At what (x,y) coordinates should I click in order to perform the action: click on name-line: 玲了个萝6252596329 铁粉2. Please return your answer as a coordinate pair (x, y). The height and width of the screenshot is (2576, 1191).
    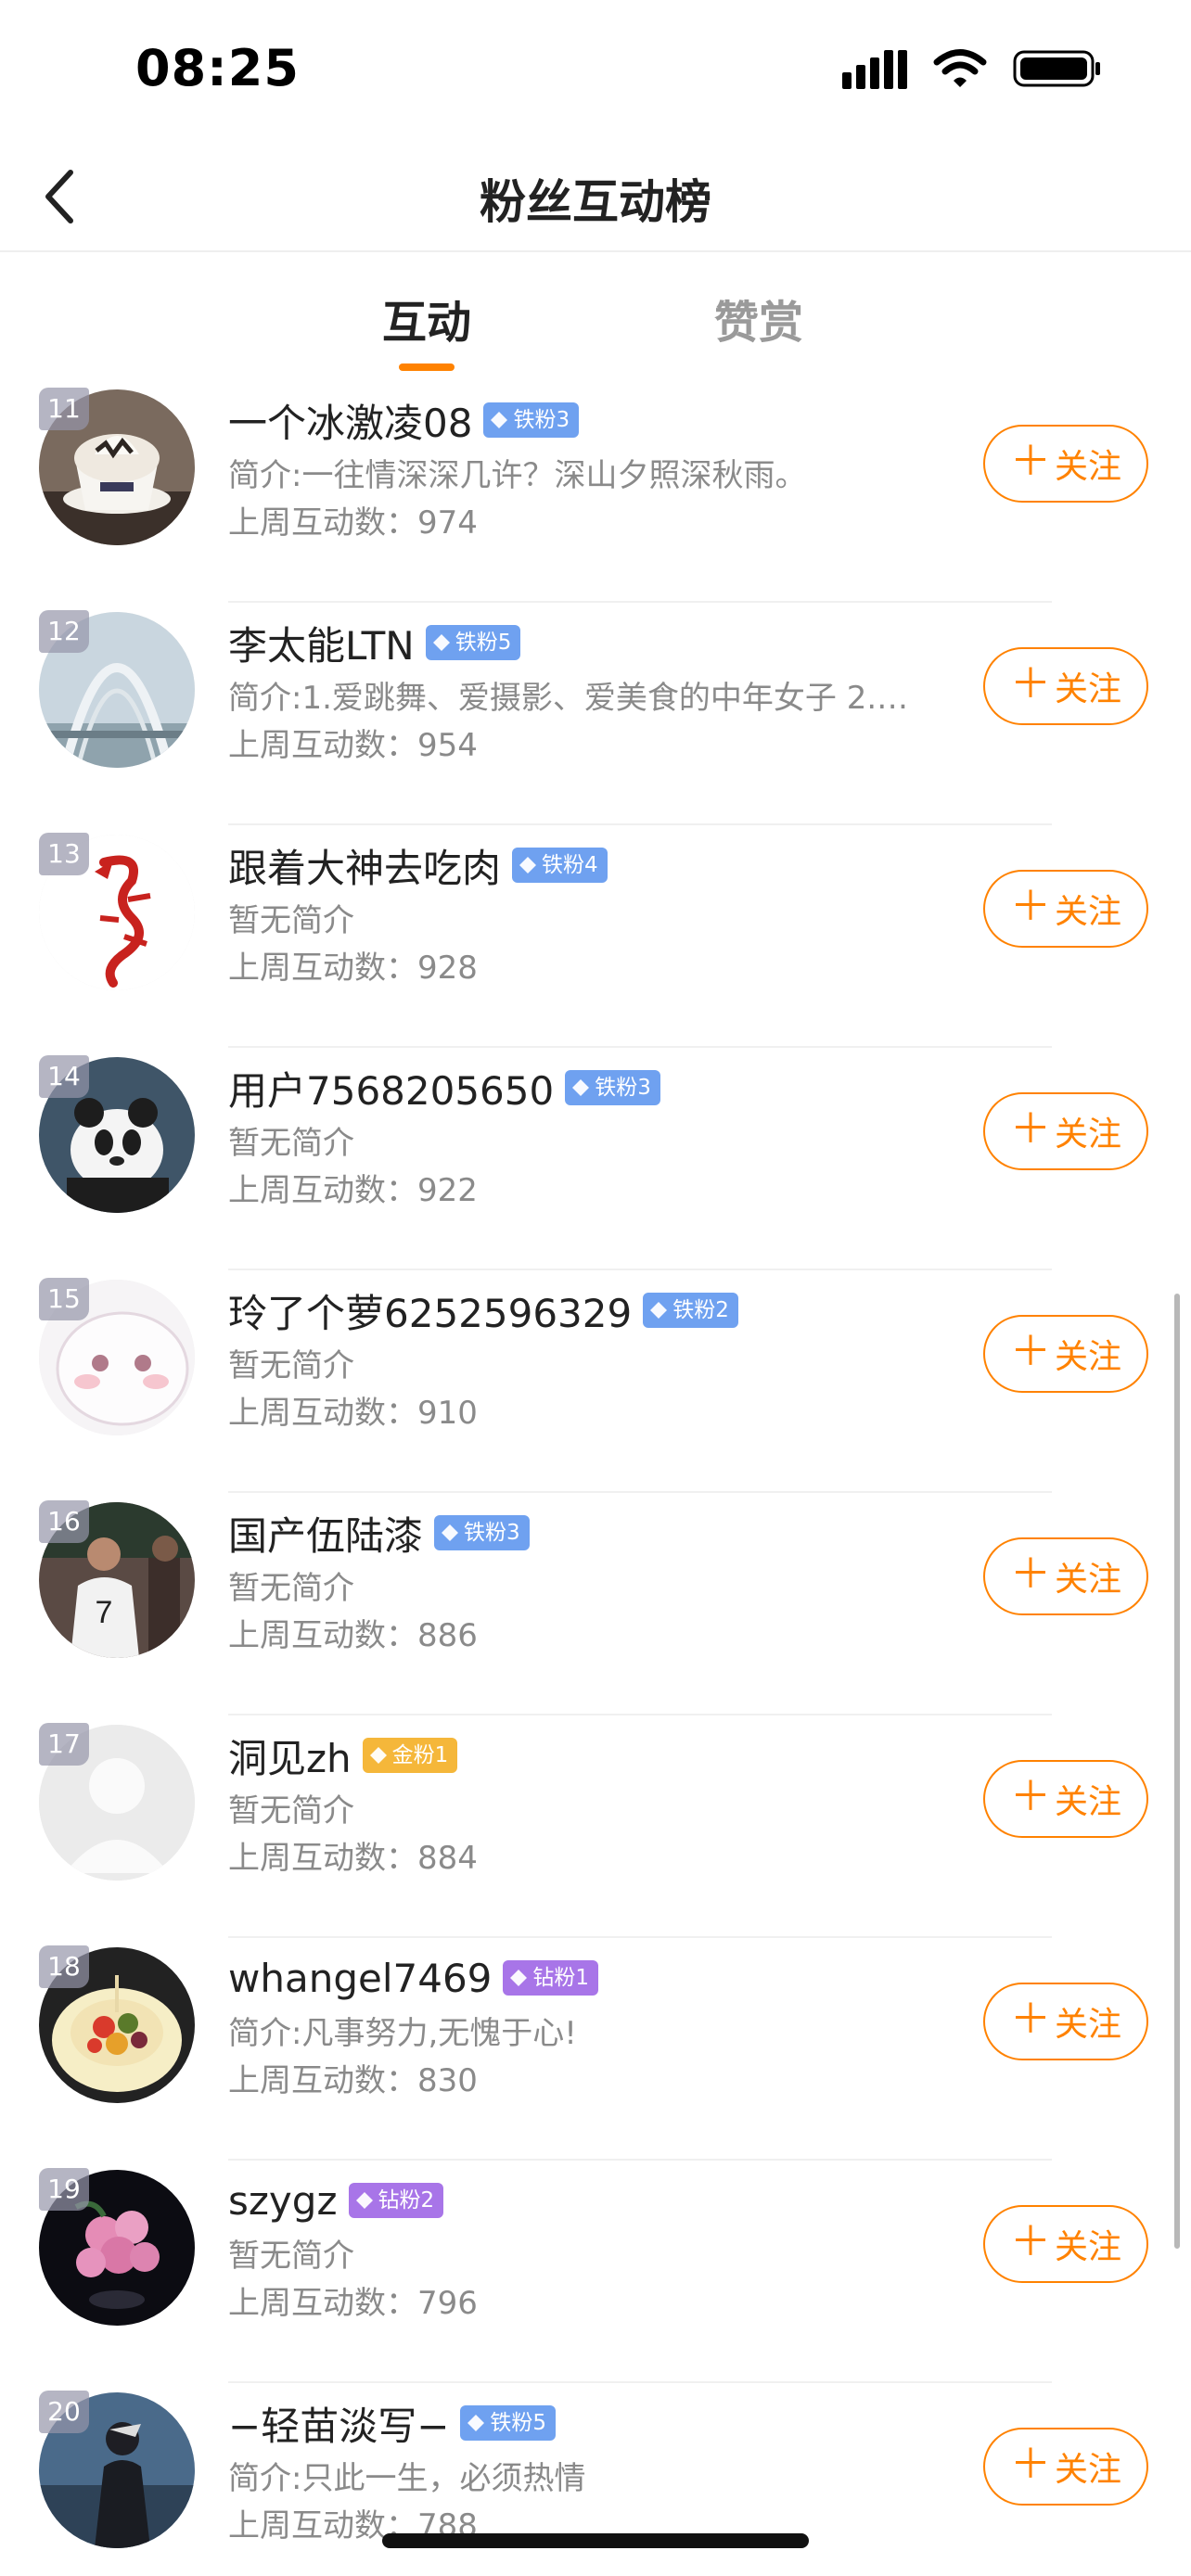
    Looking at the image, I should click on (616, 1310).